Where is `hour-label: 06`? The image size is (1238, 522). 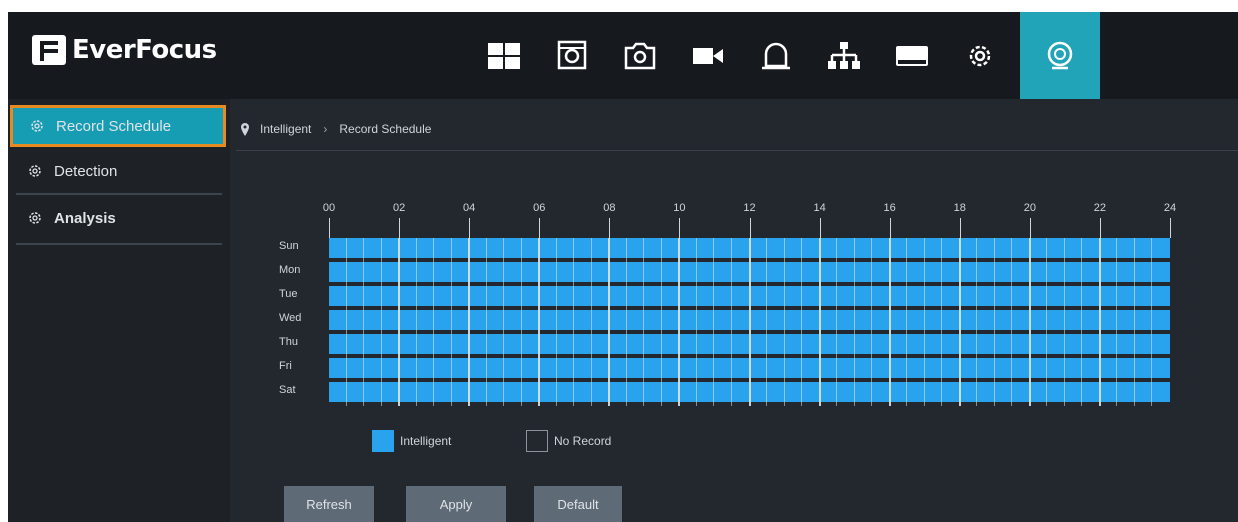 hour-label: 06 is located at coordinates (539, 208).